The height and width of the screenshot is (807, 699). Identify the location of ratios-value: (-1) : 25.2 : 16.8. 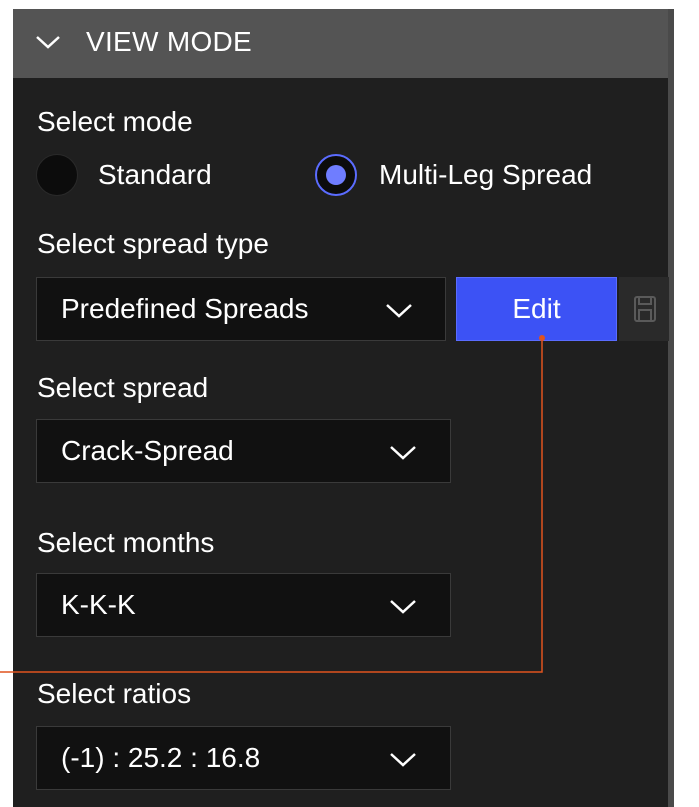
(161, 757).